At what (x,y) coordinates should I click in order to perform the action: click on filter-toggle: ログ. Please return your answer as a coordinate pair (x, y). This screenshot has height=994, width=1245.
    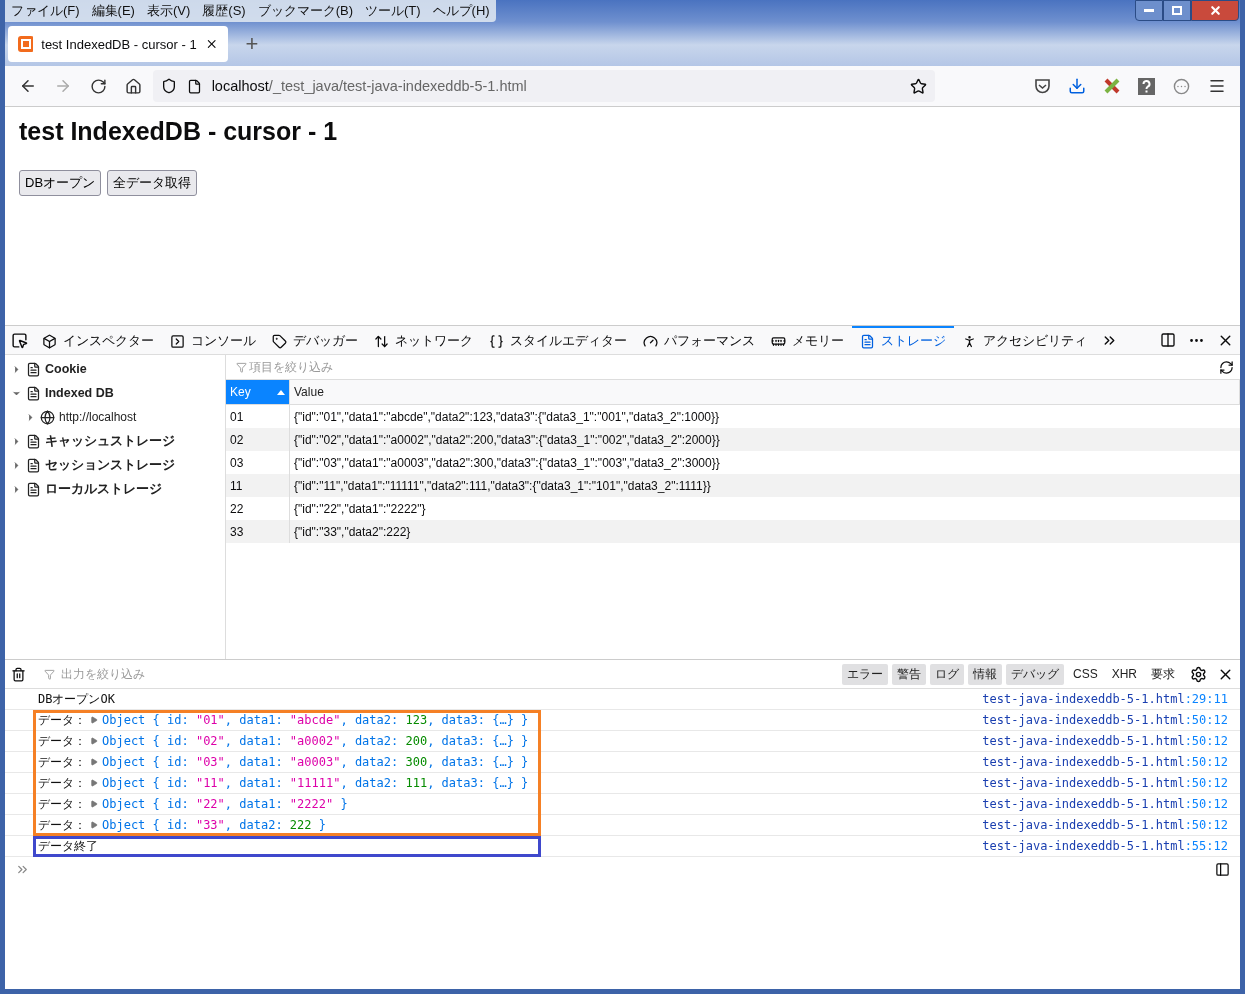
    Looking at the image, I should click on (946, 674).